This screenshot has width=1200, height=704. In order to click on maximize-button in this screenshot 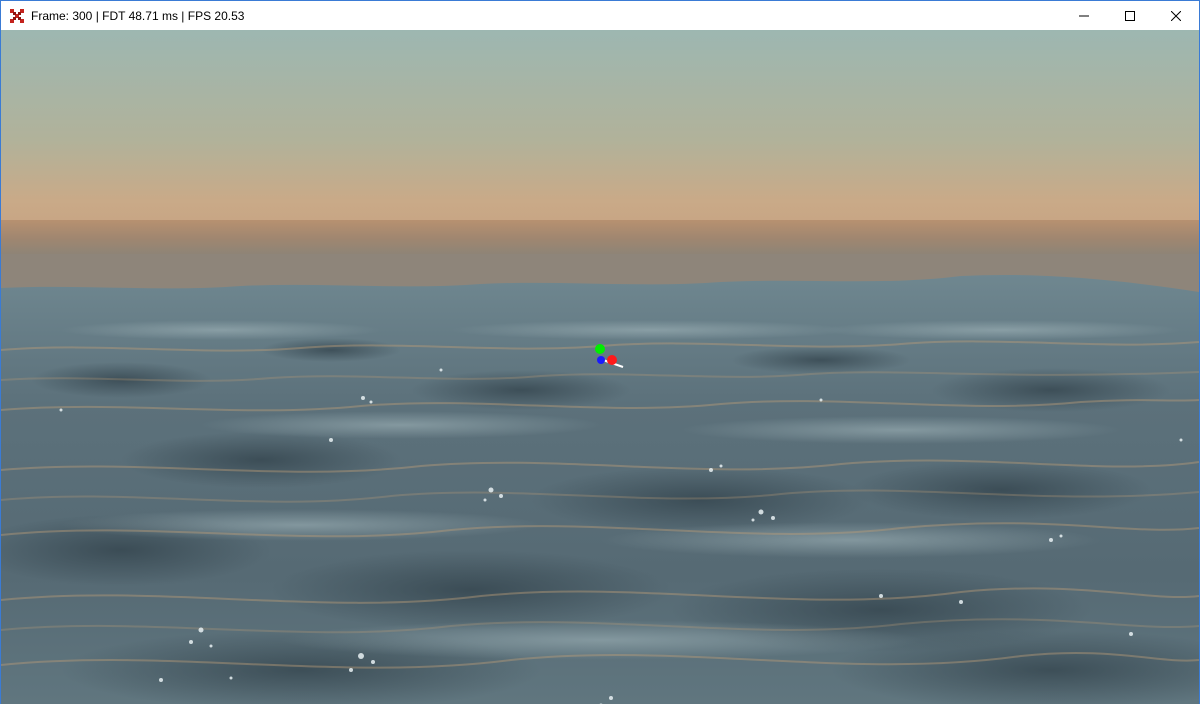, I will do `click(1130, 15)`.